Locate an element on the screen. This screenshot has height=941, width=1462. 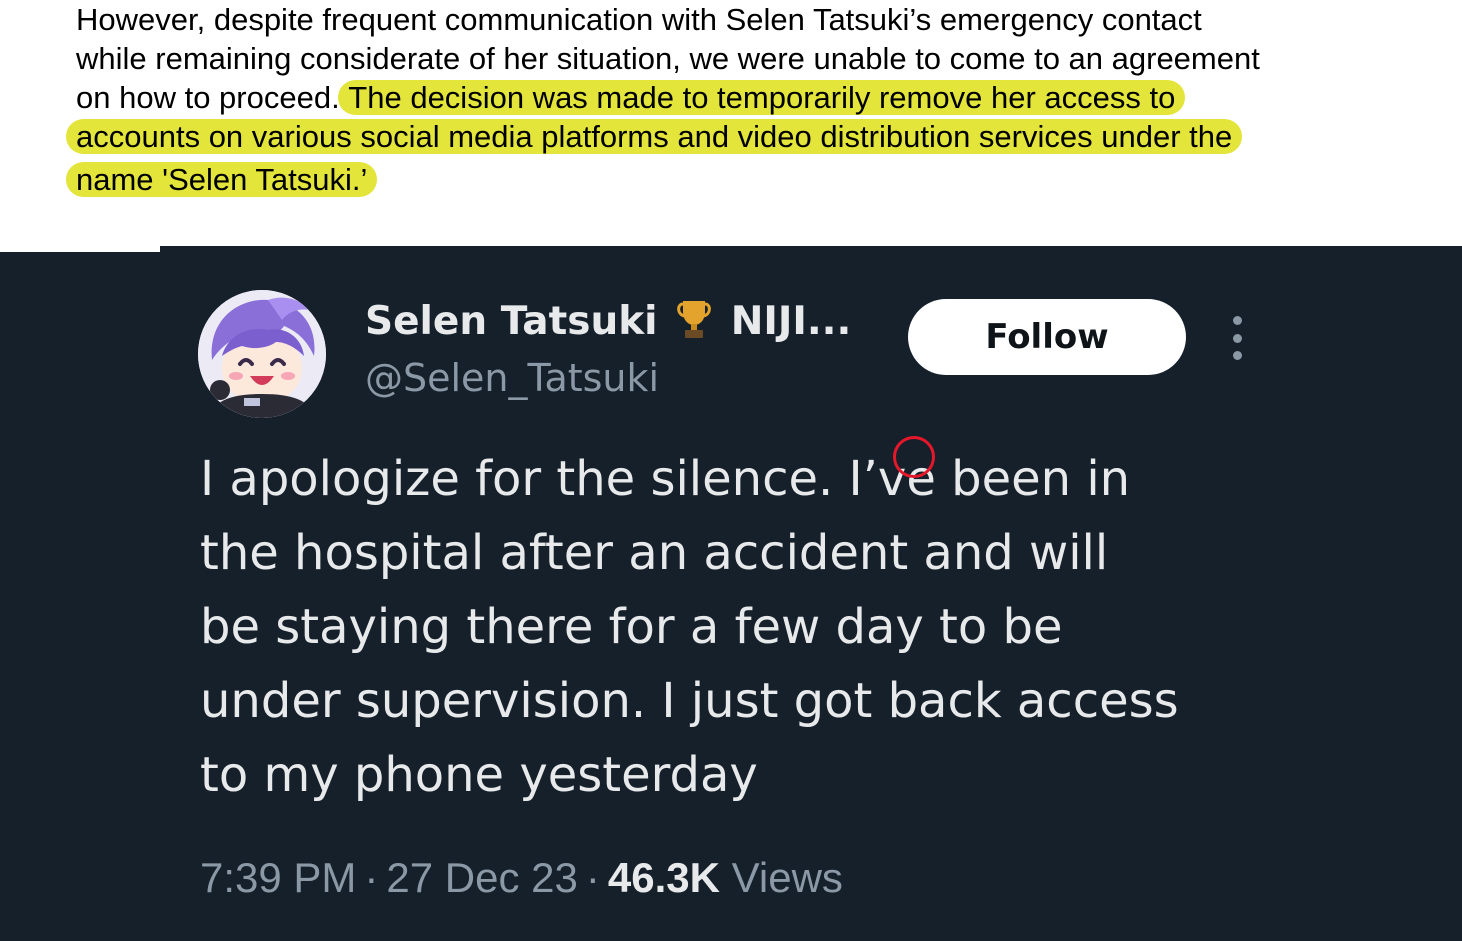
tweet-text-line: to my phone yesterday is located at coordinates (479, 775).